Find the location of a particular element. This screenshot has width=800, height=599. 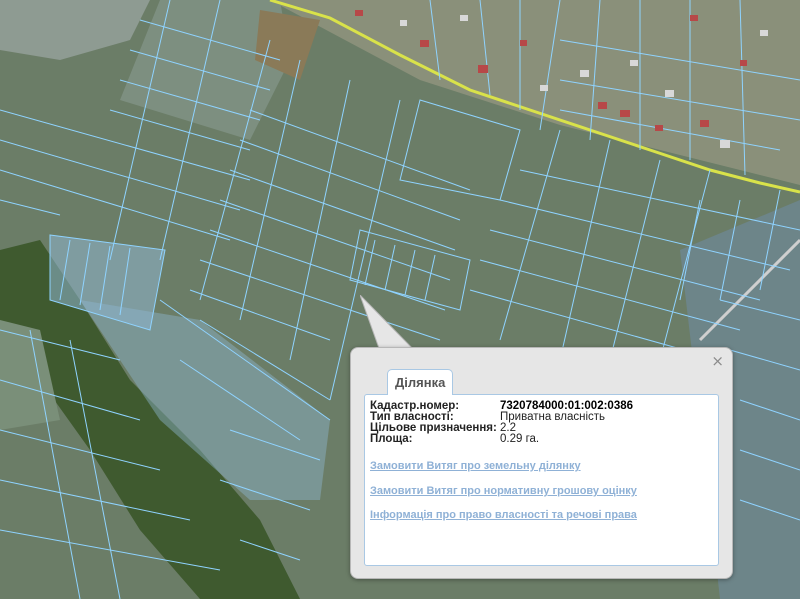

order-parcel-extract-link: Замовити Витяг про земельну ділянку is located at coordinates (475, 466).